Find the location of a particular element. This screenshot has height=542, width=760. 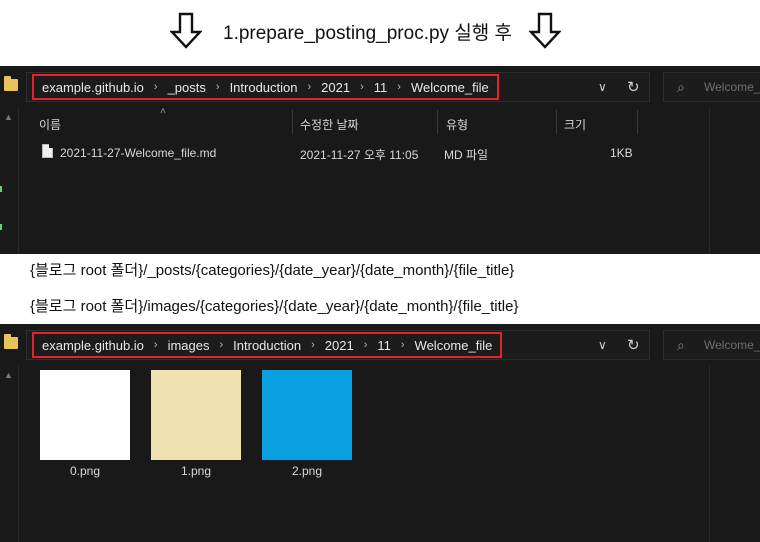

document-icon is located at coordinates (47, 151).